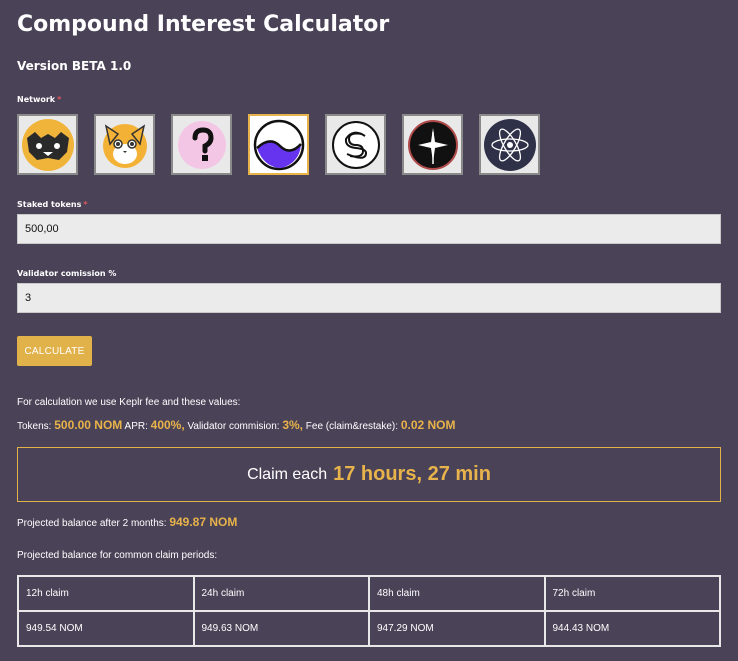 The height and width of the screenshot is (661, 738). What do you see at coordinates (412, 474) in the screenshot?
I see `claim-interval-value: 17 hours, 27 min` at bounding box center [412, 474].